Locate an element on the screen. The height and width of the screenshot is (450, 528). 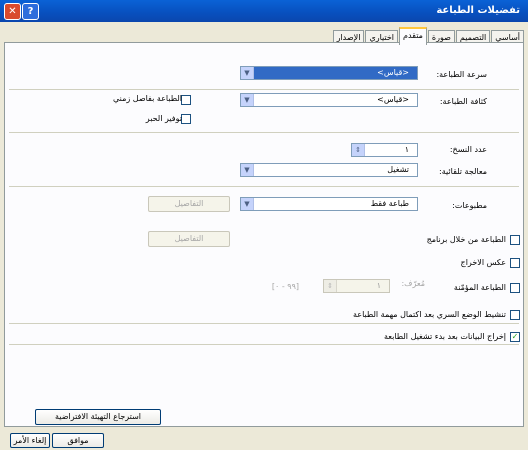
restore-defaults-button: استرجاع التهيئة الافتراضية is located at coordinates (98, 417).